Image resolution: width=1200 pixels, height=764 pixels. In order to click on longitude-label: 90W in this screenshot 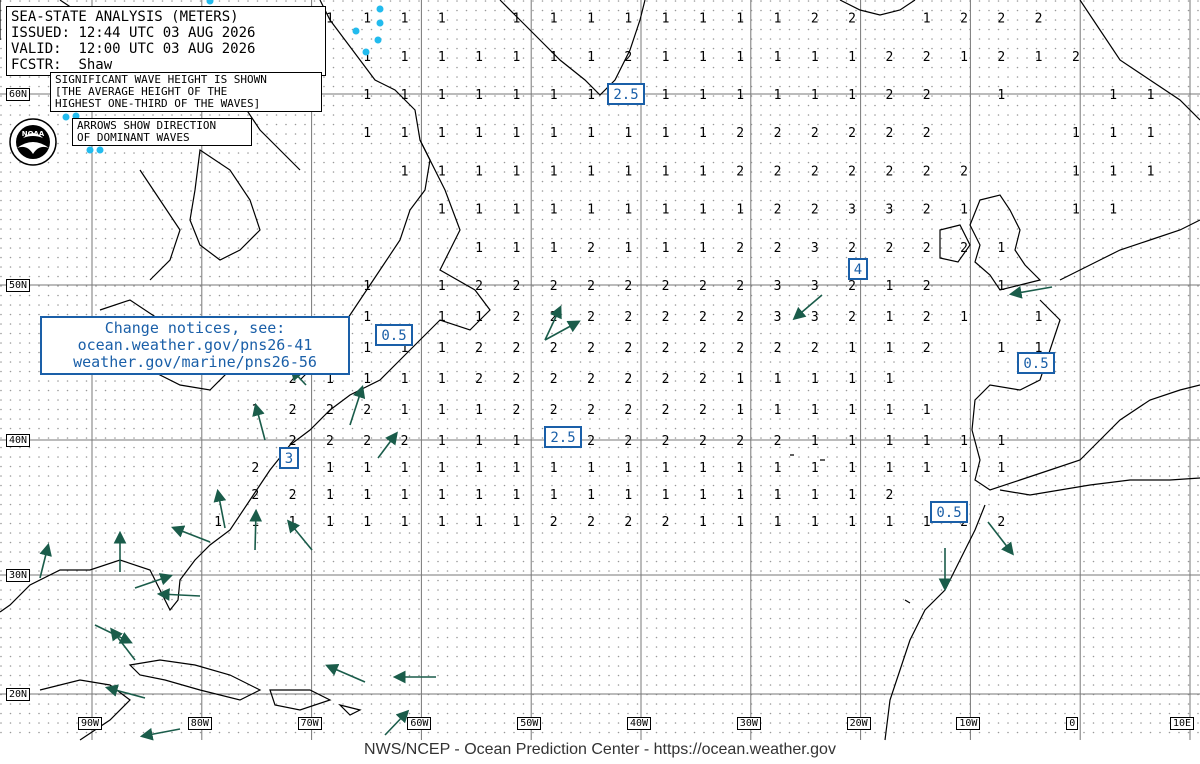, I will do `click(90, 723)`.